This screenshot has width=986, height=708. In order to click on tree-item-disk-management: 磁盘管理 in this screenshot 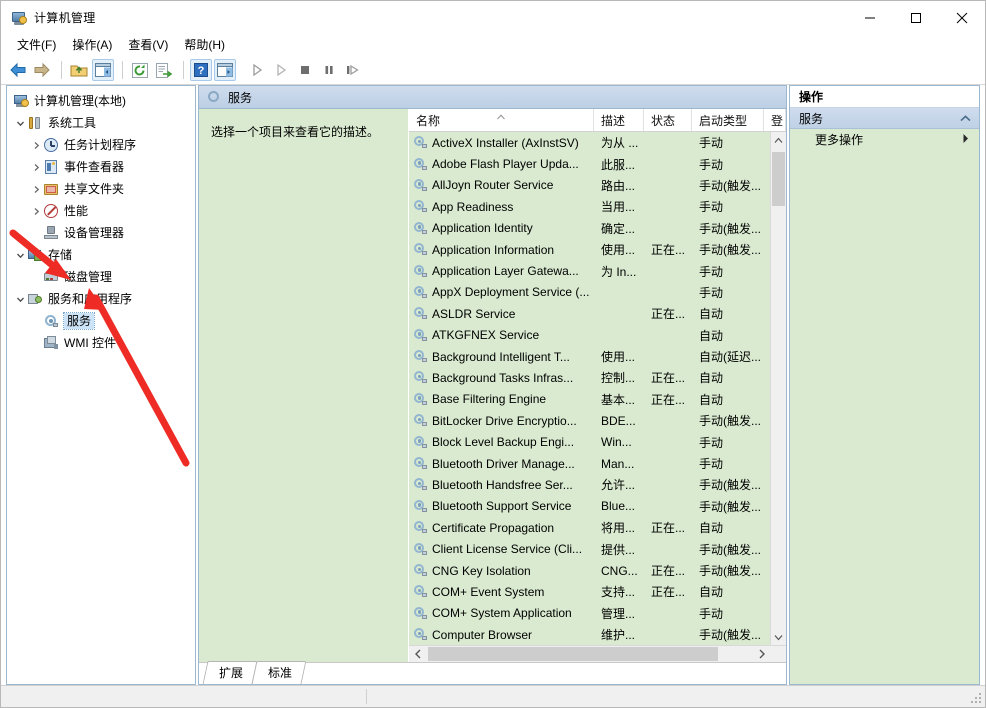, I will do `click(101, 277)`.